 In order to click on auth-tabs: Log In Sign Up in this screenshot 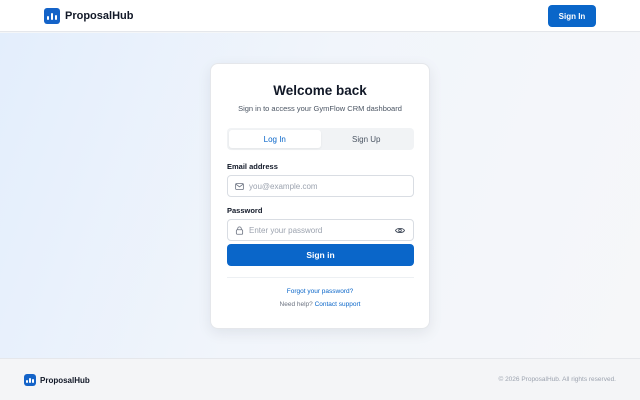, I will do `click(320, 139)`.